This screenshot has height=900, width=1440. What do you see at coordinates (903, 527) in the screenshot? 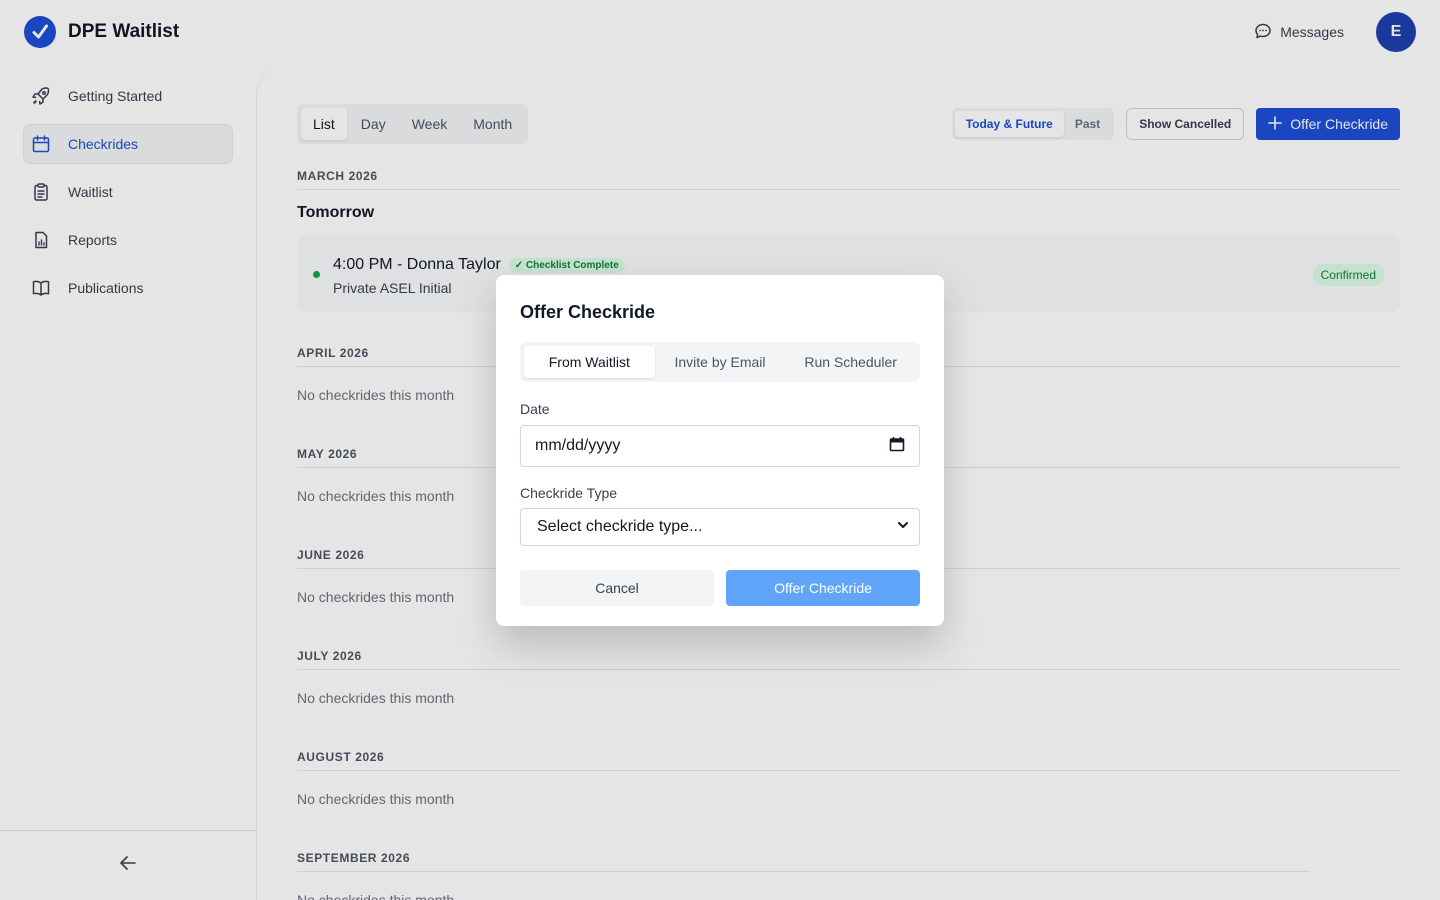
I see `chevron-down-icon` at bounding box center [903, 527].